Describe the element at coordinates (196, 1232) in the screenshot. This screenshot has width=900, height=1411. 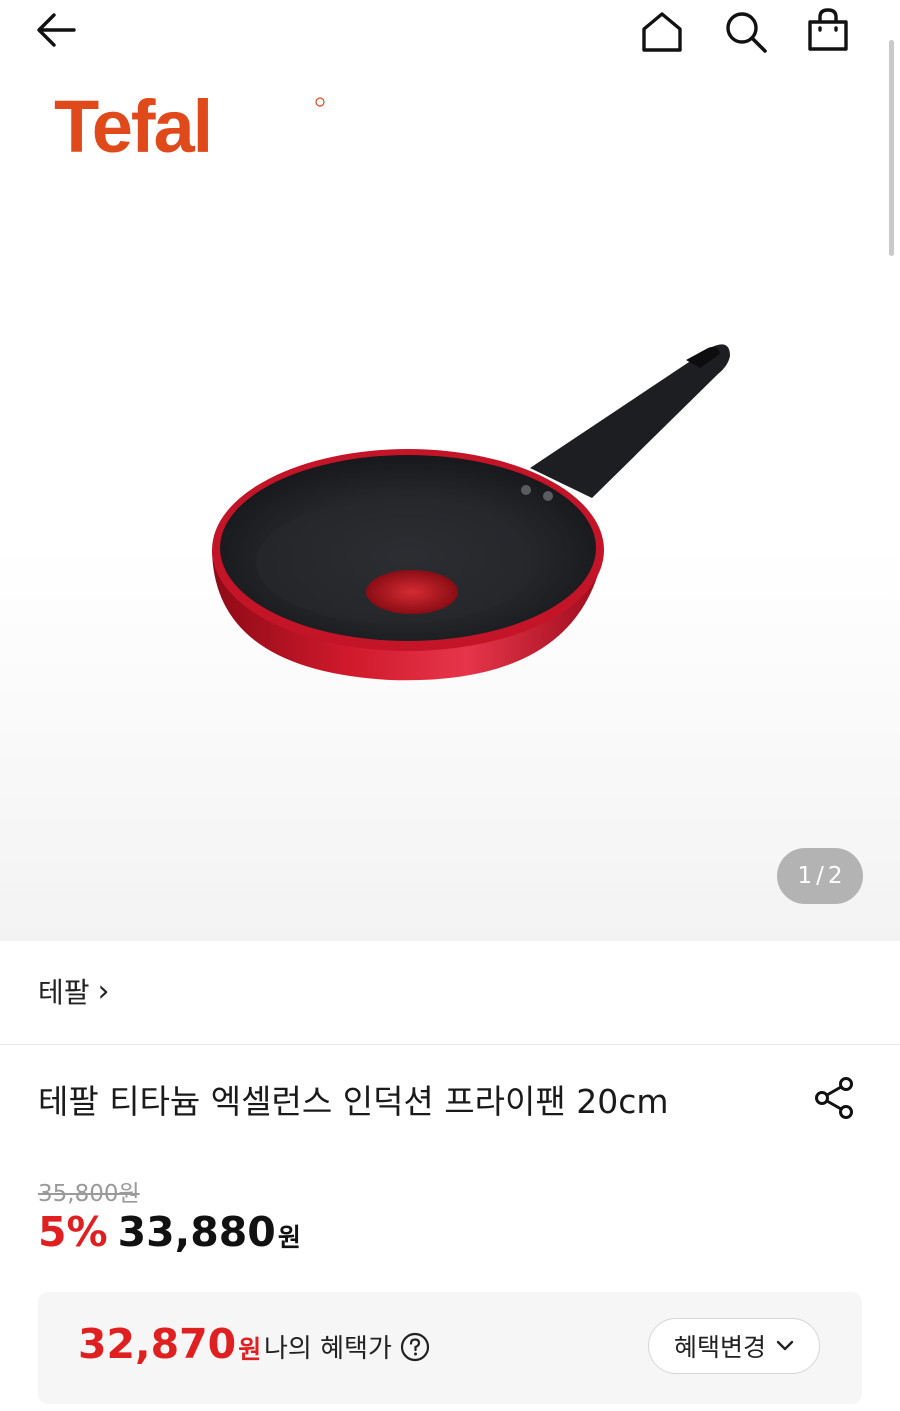
I see `sale-price: 33,880` at that location.